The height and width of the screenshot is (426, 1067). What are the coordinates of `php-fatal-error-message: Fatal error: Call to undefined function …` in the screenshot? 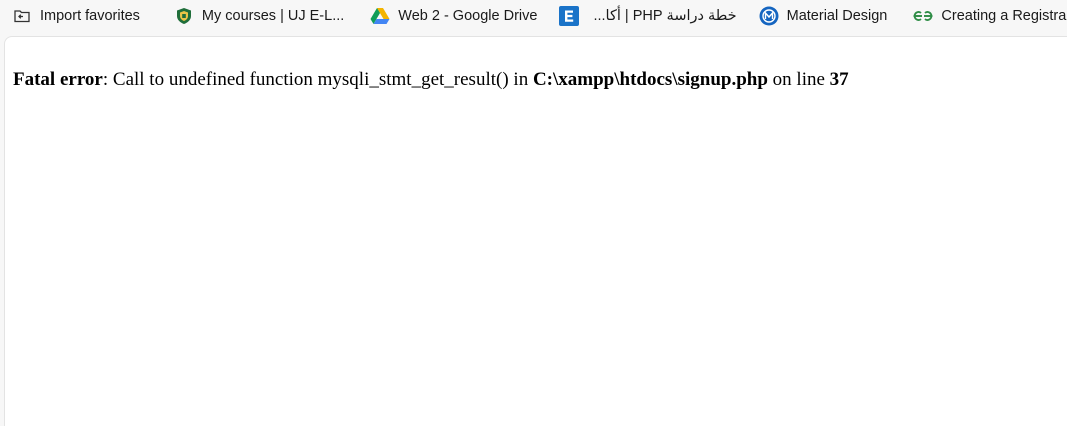 It's located at (431, 80).